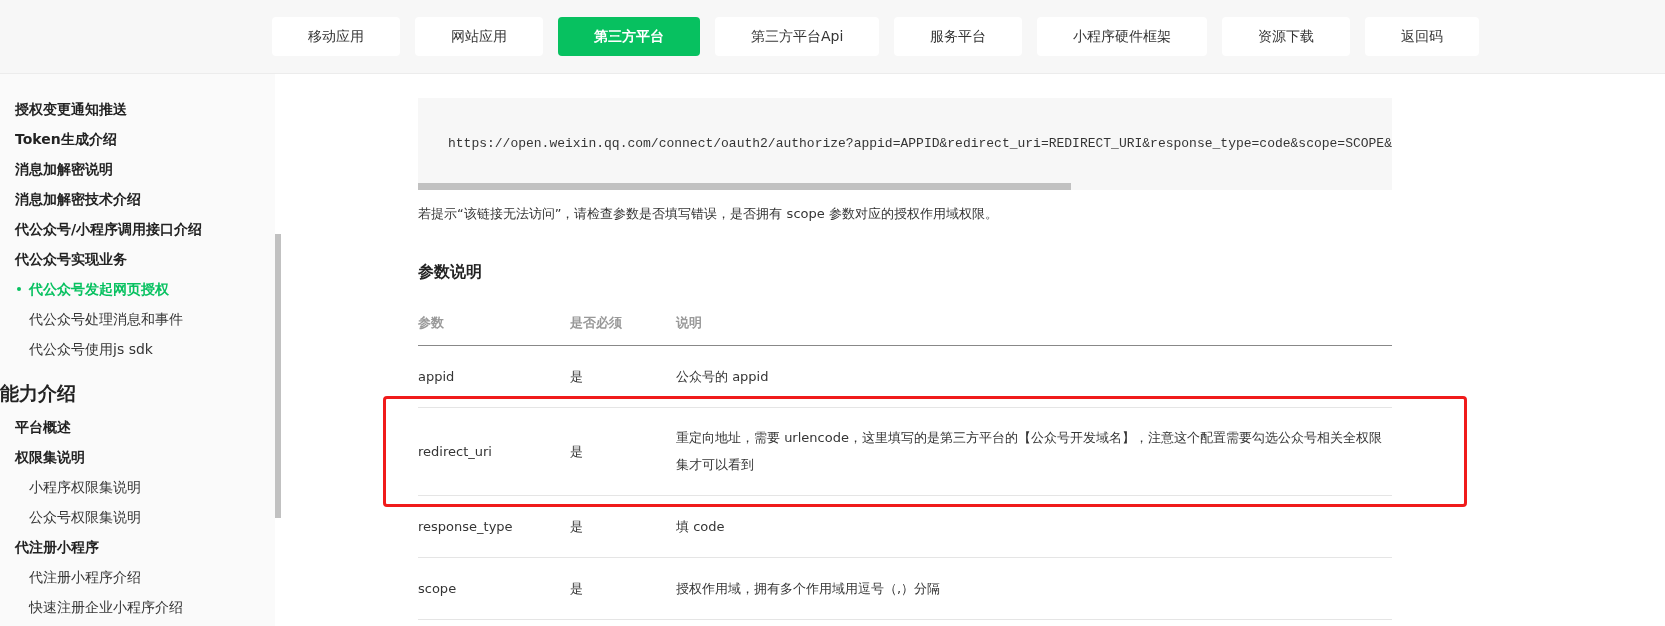  I want to click on table-cell: 公众号的 appid, so click(722, 376).